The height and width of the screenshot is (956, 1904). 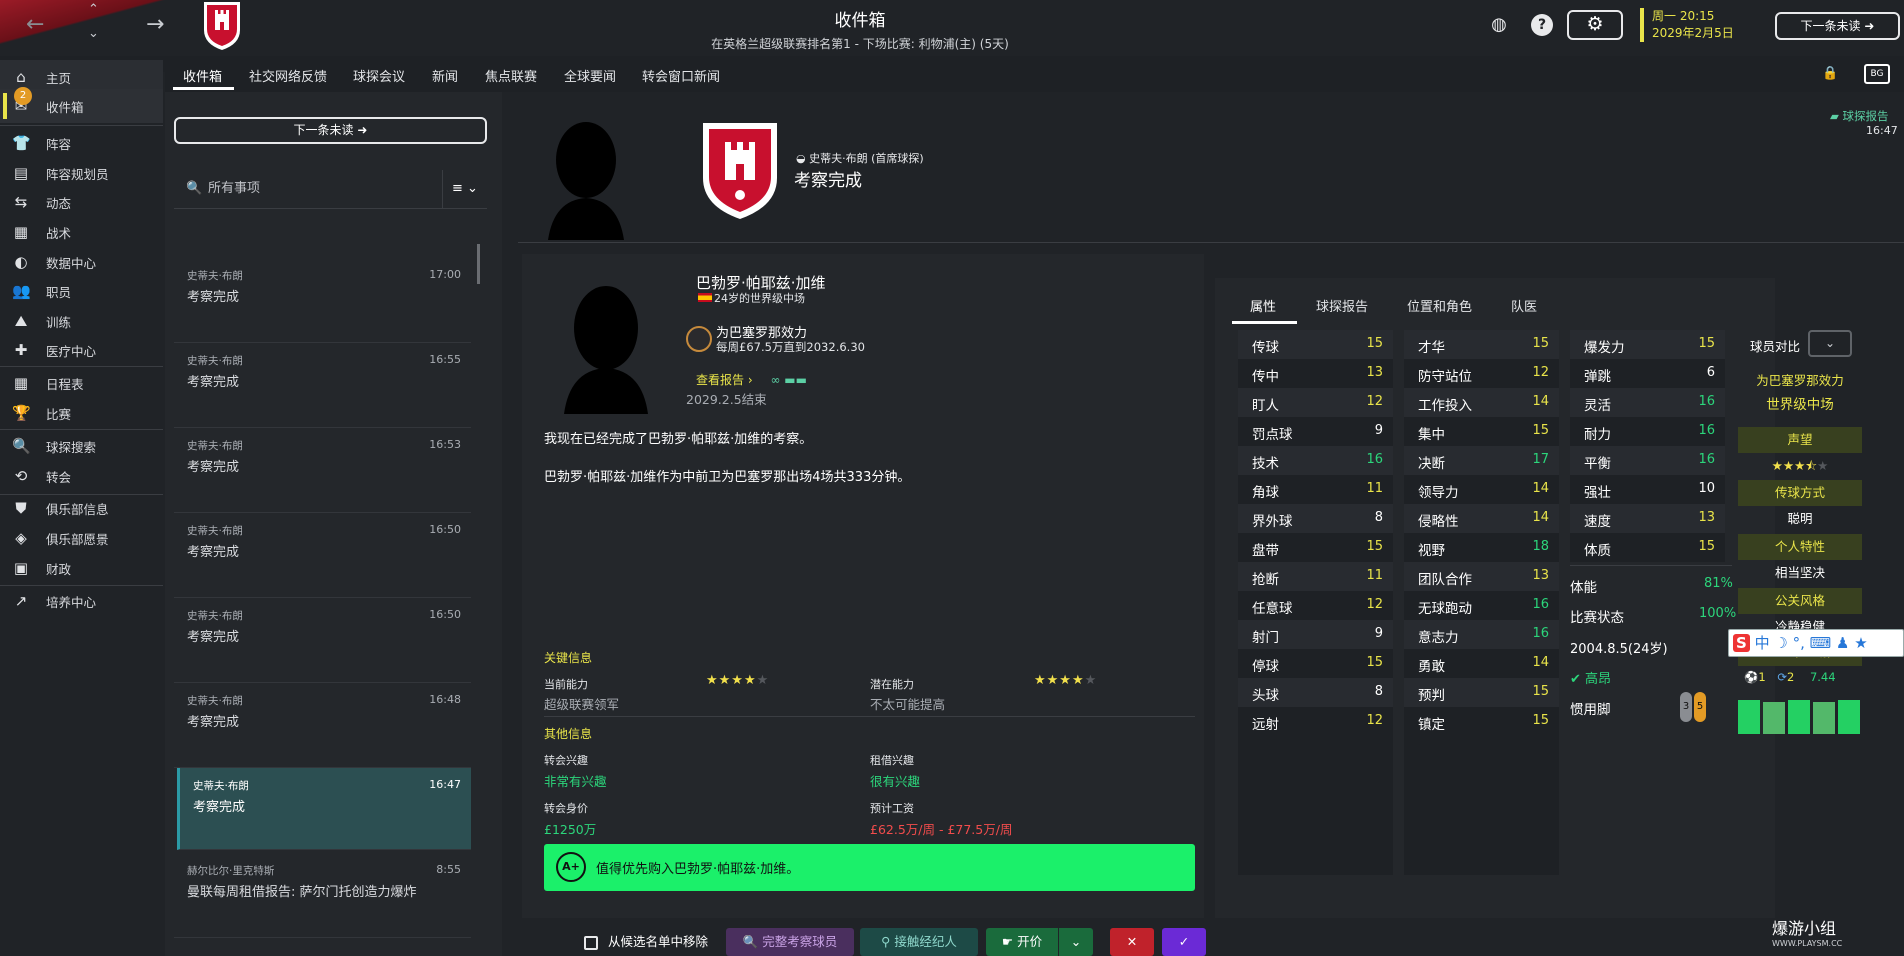 What do you see at coordinates (1315, 692) in the screenshot?
I see `attribute-row: 头球 8` at bounding box center [1315, 692].